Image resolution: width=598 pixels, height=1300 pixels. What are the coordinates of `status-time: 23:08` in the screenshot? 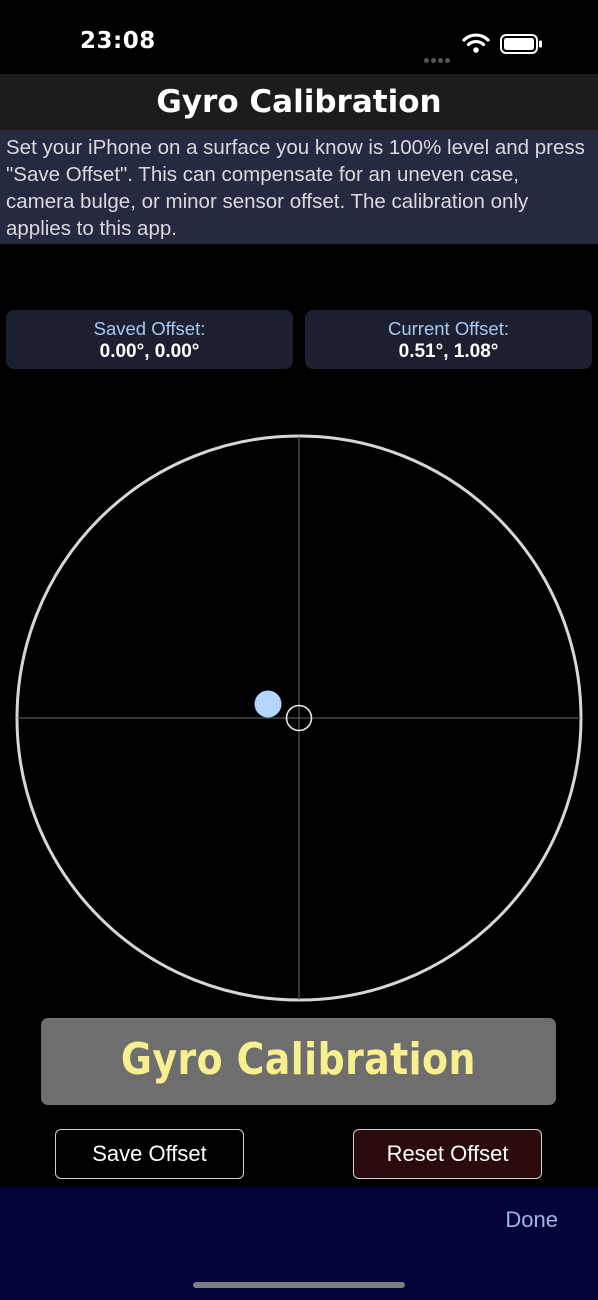 It's located at (118, 41).